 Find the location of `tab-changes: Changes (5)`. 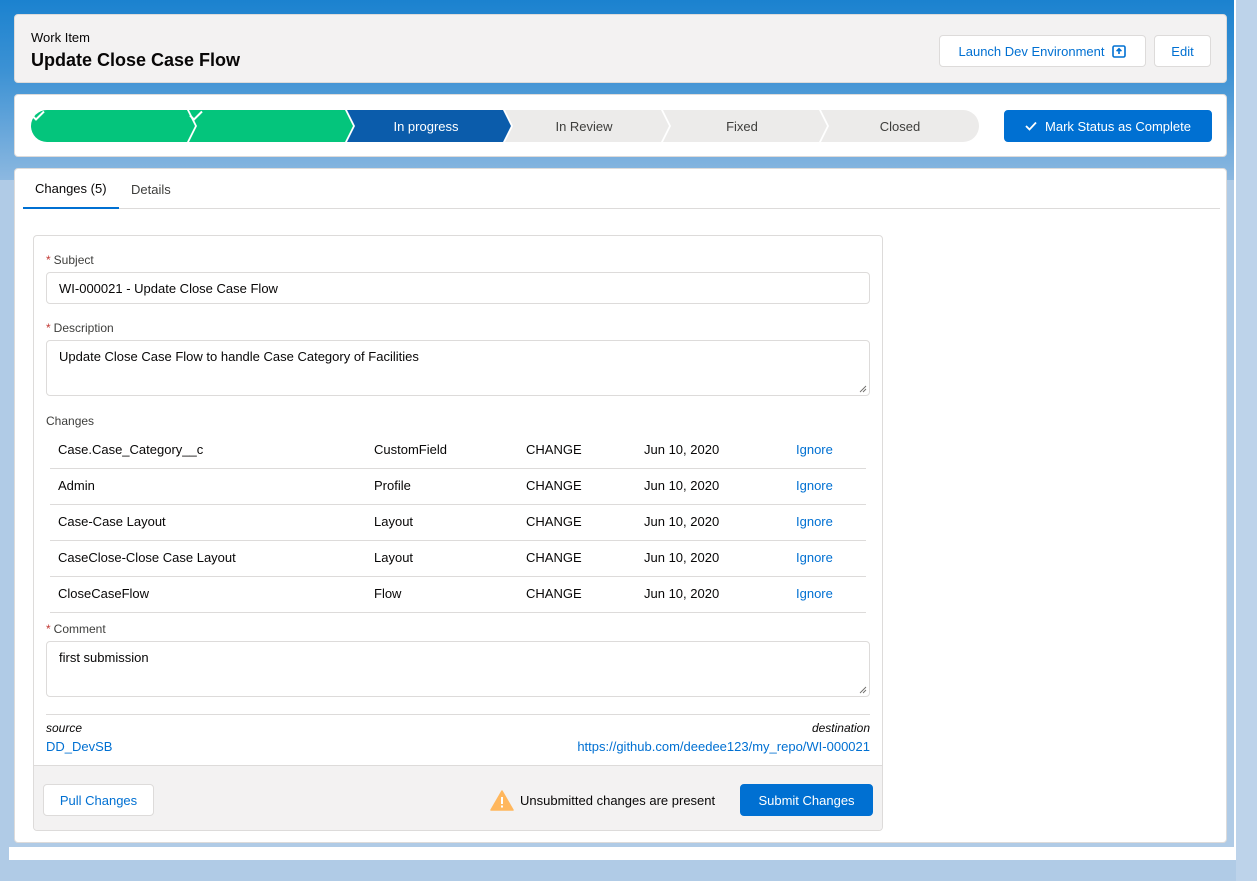

tab-changes: Changes (5) is located at coordinates (71, 189).